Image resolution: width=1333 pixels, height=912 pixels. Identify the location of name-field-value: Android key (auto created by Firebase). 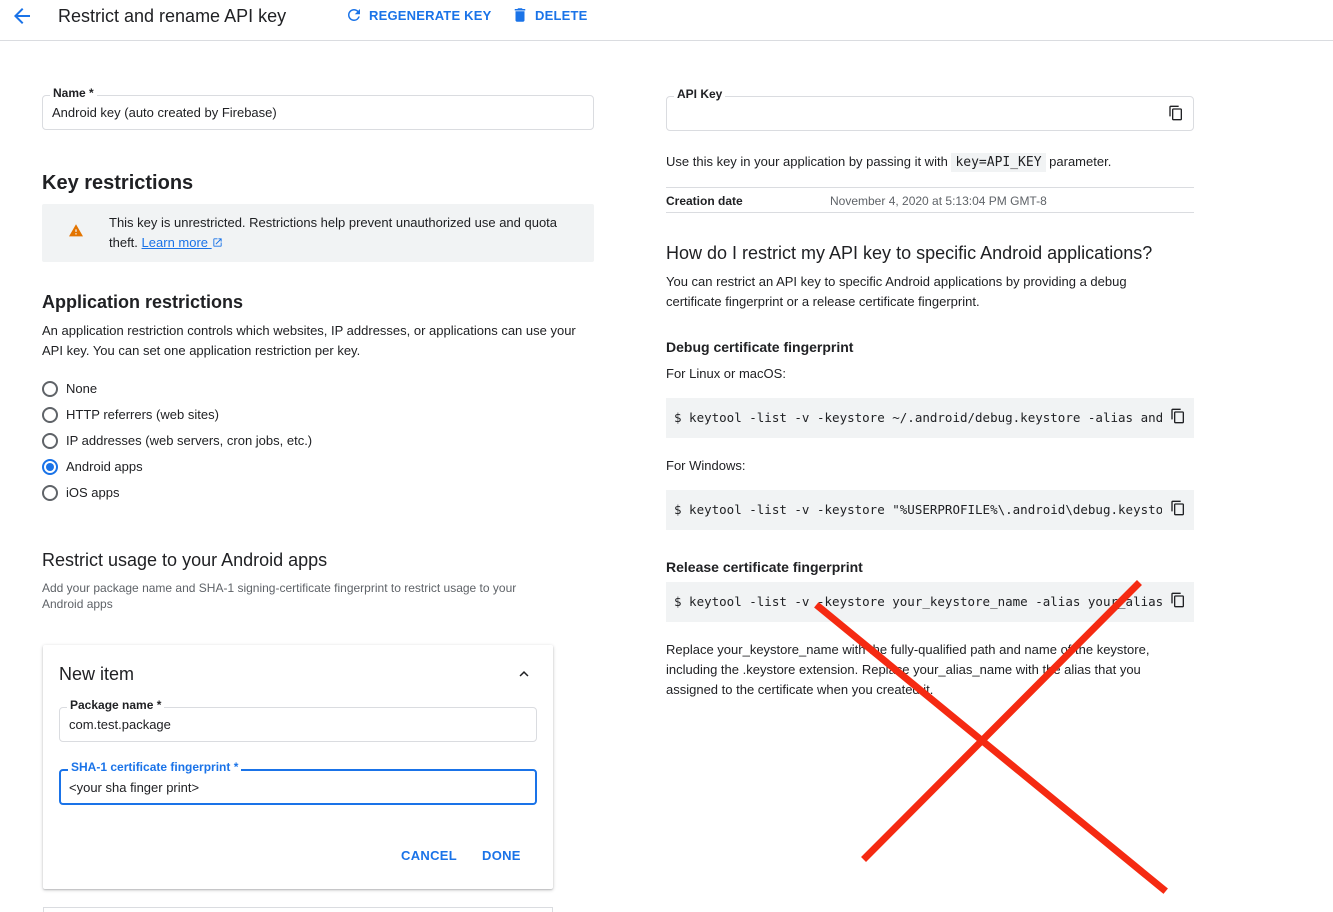
(164, 112).